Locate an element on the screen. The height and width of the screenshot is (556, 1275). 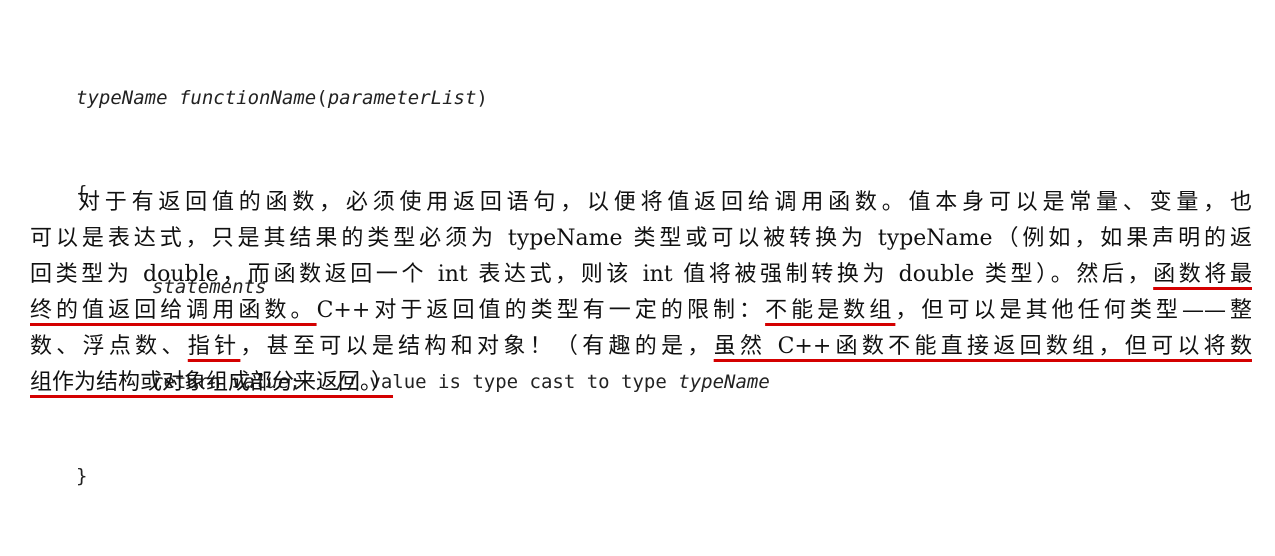
paragraph-line-4-tail: ，但可以是其他任何类型——整 is located at coordinates (1073, 310).